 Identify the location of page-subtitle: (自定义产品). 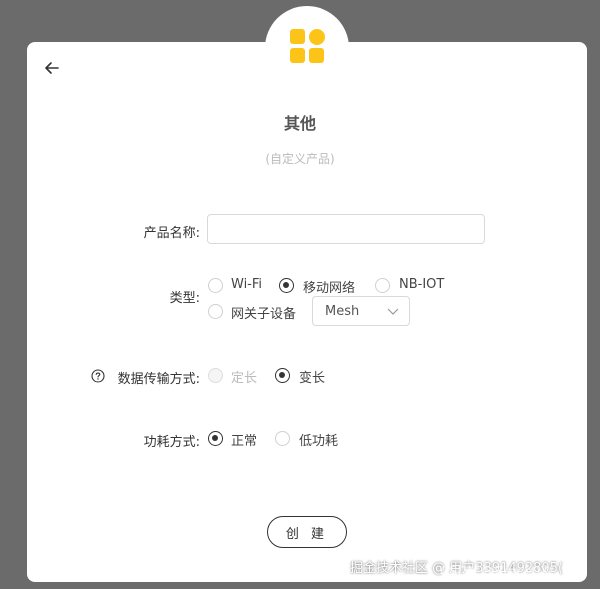
(300, 159).